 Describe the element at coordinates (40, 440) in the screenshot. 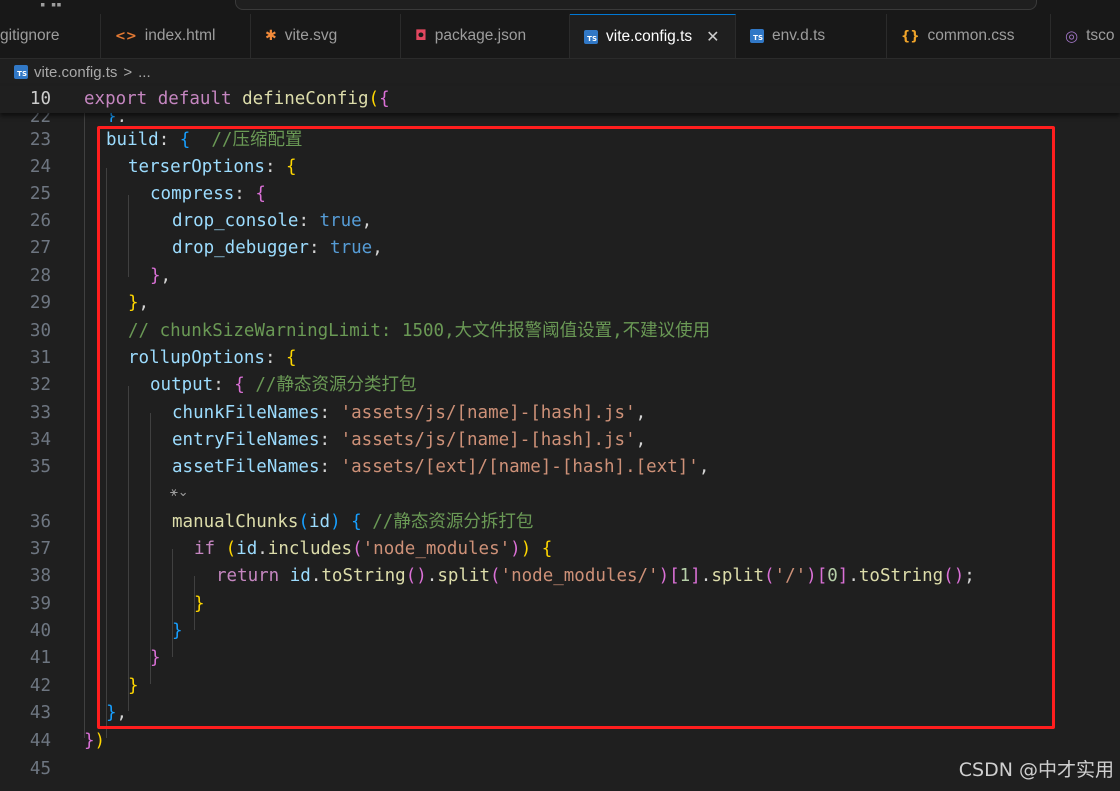

I see `line-number: 34` at that location.